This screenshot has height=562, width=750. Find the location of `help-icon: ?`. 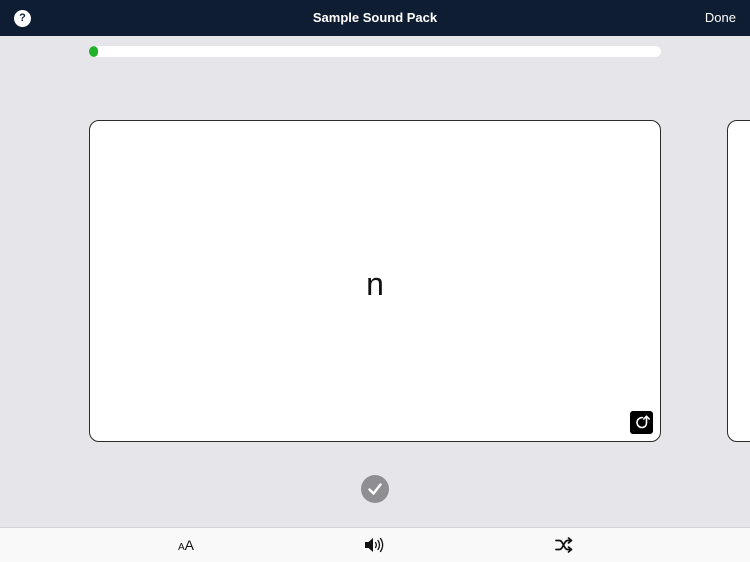

help-icon: ? is located at coordinates (22, 18).